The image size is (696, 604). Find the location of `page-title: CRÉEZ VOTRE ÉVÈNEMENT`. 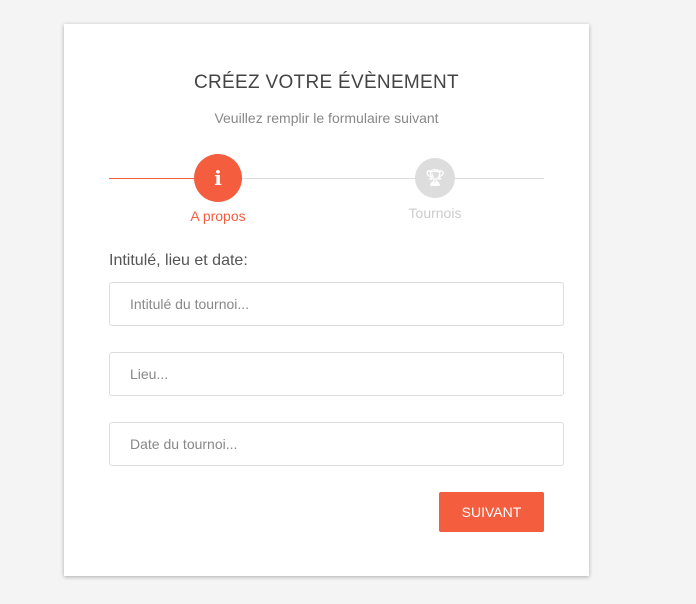

page-title: CRÉEZ VOTRE ÉVÈNEMENT is located at coordinates (326, 82).